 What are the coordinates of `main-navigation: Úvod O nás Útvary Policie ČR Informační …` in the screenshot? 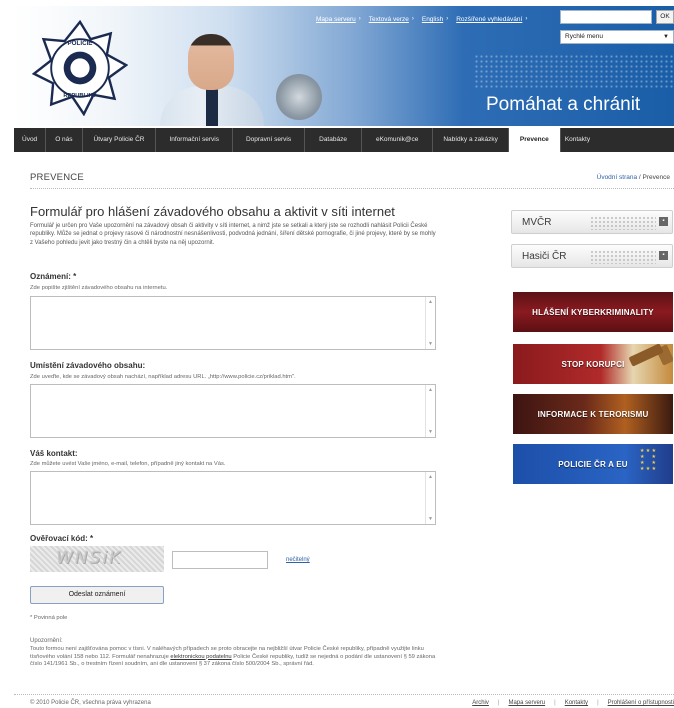 It's located at (344, 140).